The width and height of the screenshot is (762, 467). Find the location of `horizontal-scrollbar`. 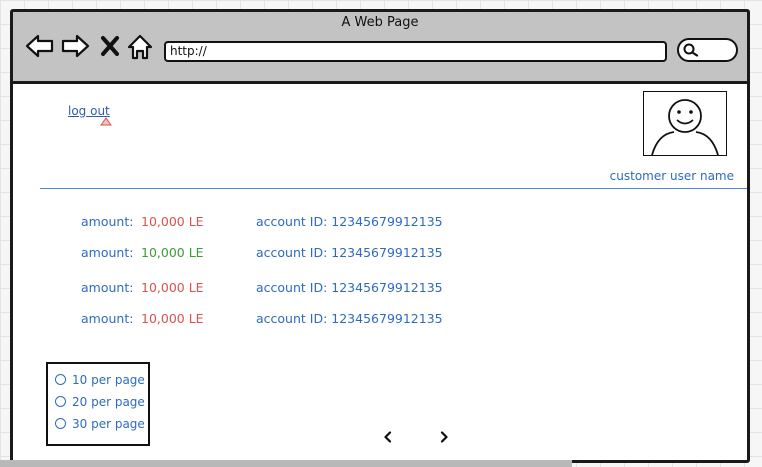

horizontal-scrollbar is located at coordinates (286, 463).